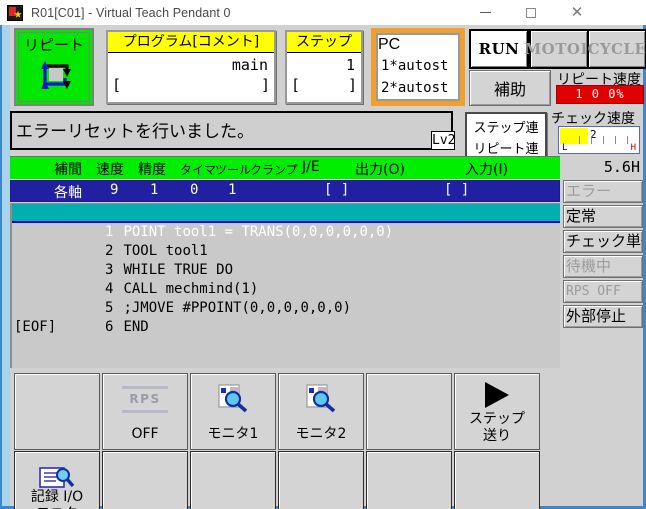 The width and height of the screenshot is (646, 509). I want to click on maximize-button, so click(531, 12).